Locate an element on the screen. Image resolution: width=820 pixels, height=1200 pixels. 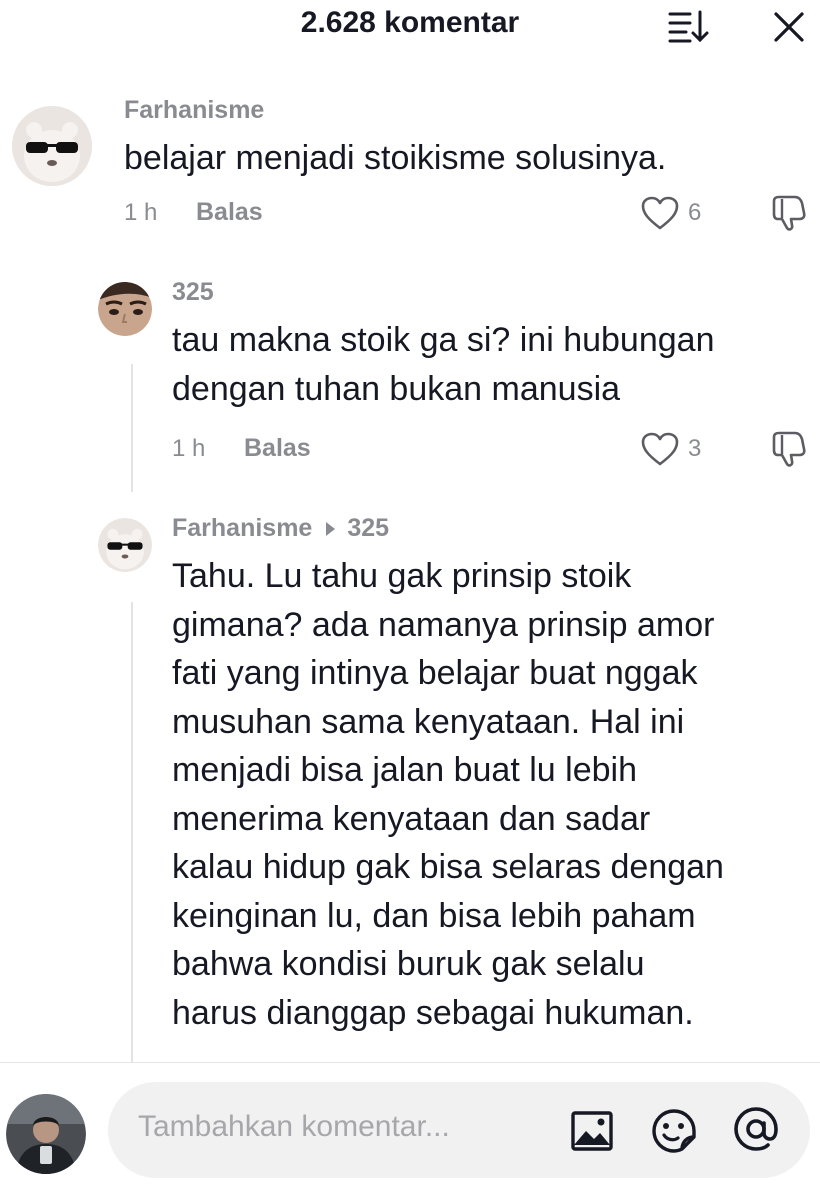
comment-text-line: fati yang intinya belajar buat nggak is located at coordinates (435, 673).